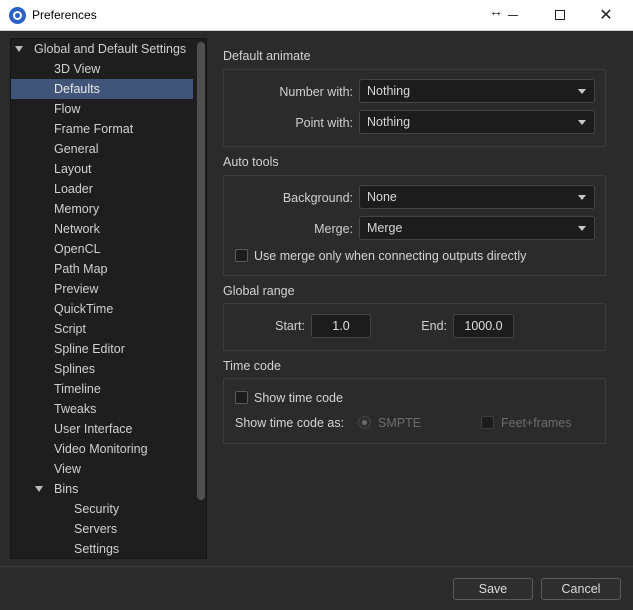 This screenshot has width=633, height=610. I want to click on maximize-button, so click(560, 15).